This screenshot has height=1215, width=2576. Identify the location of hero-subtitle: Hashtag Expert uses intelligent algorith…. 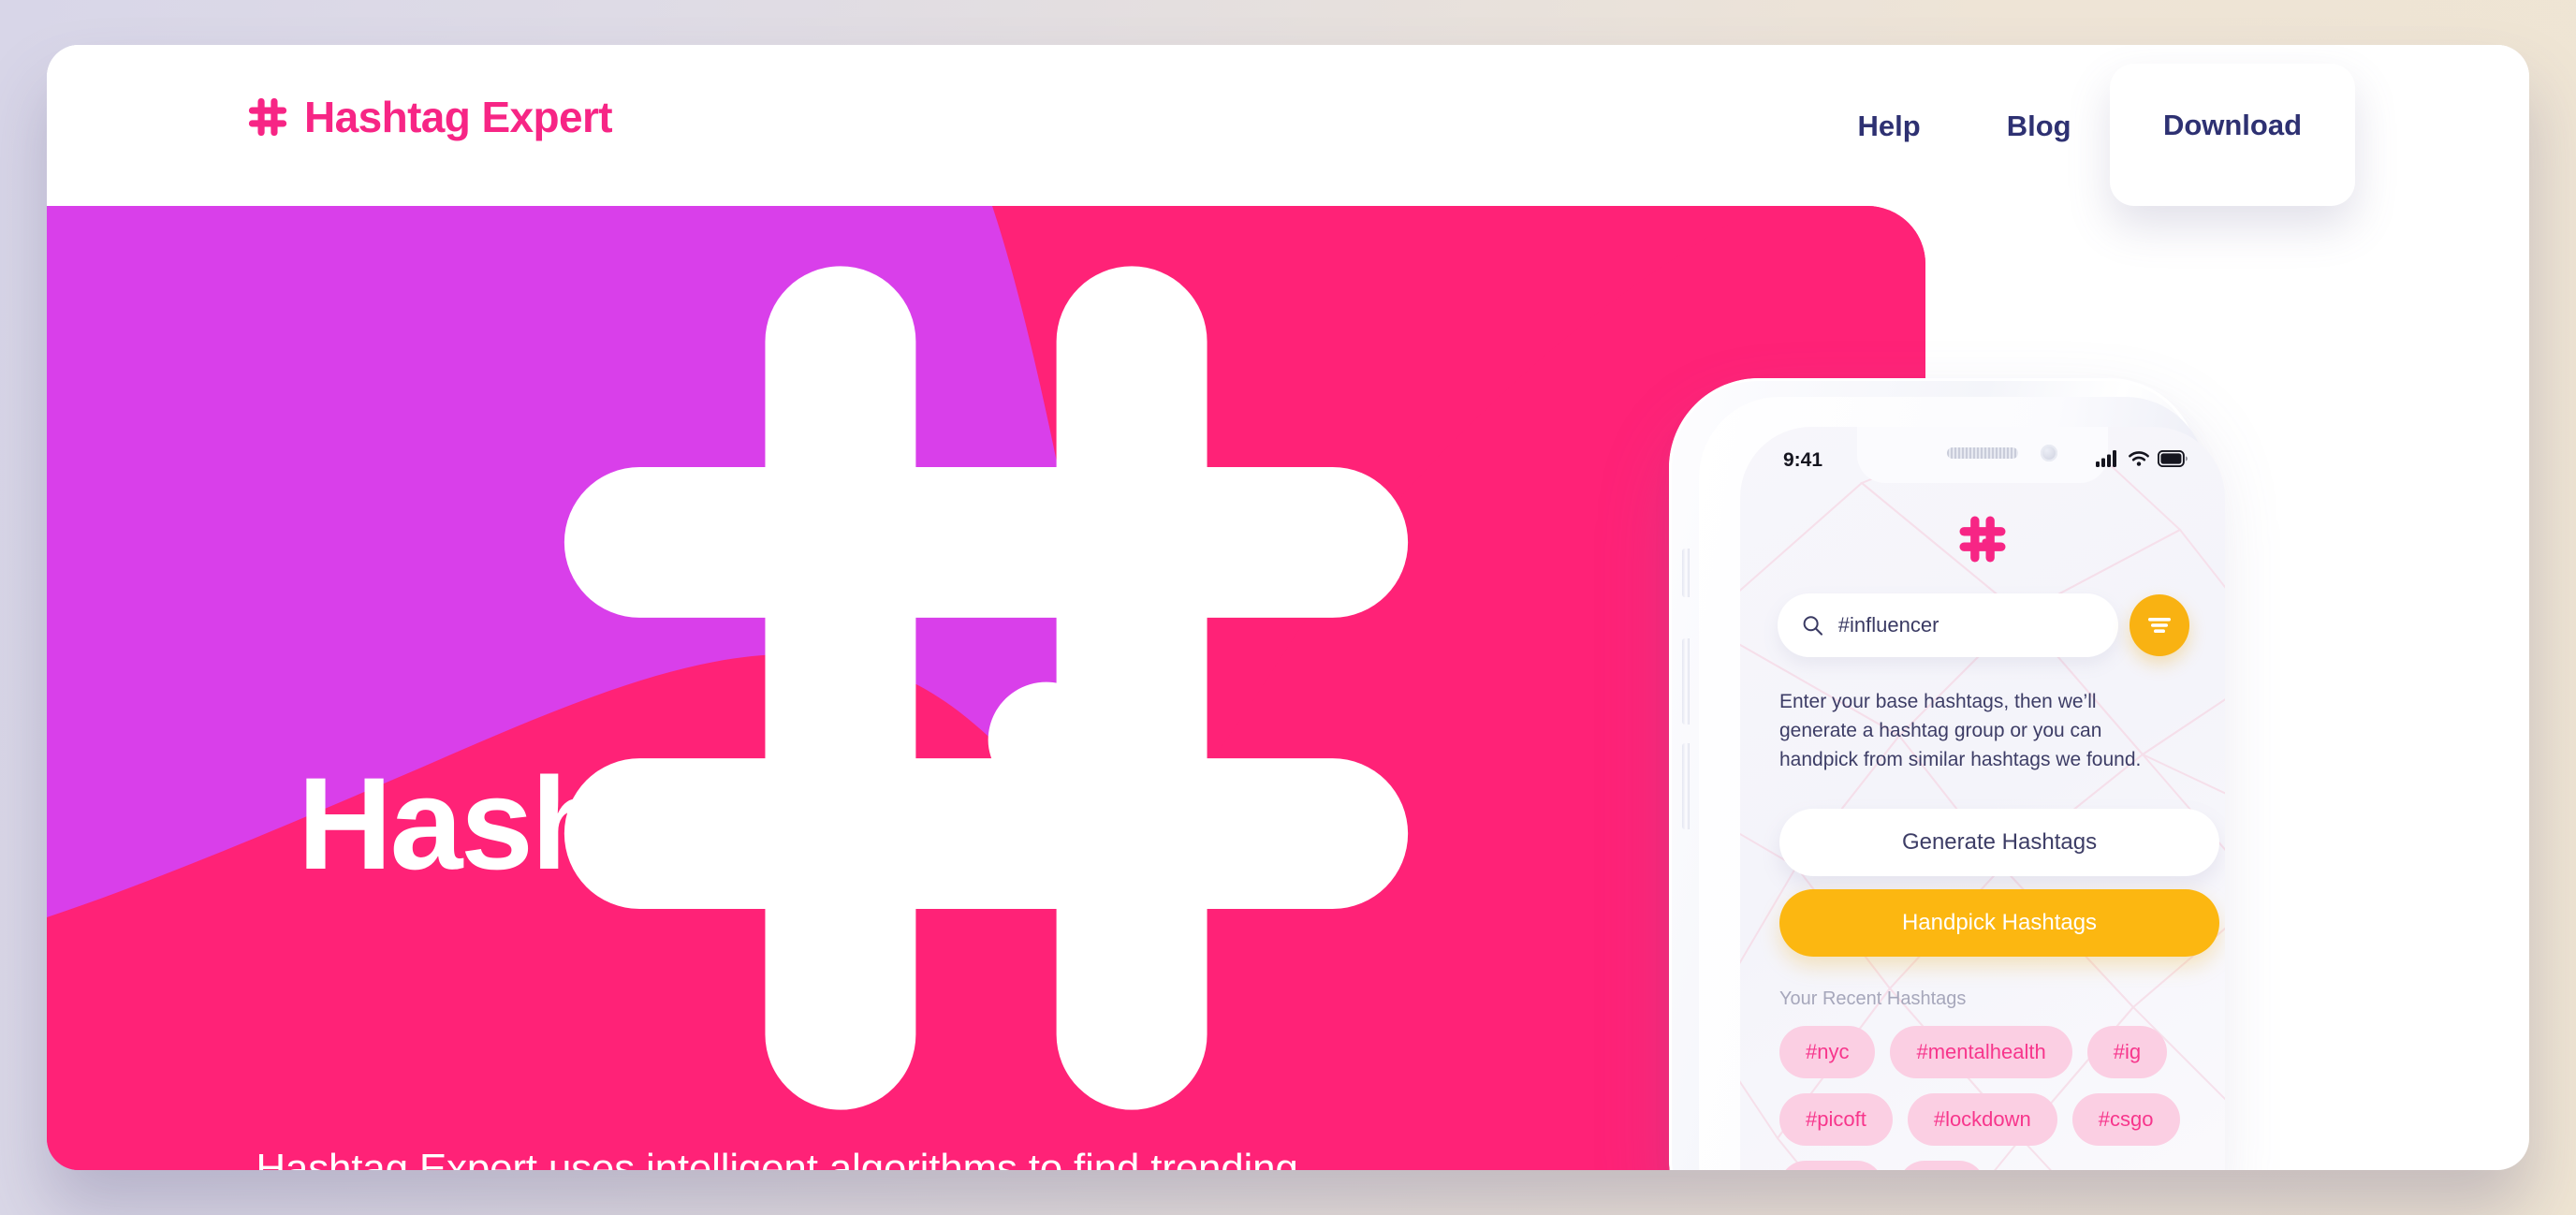
(777, 1158).